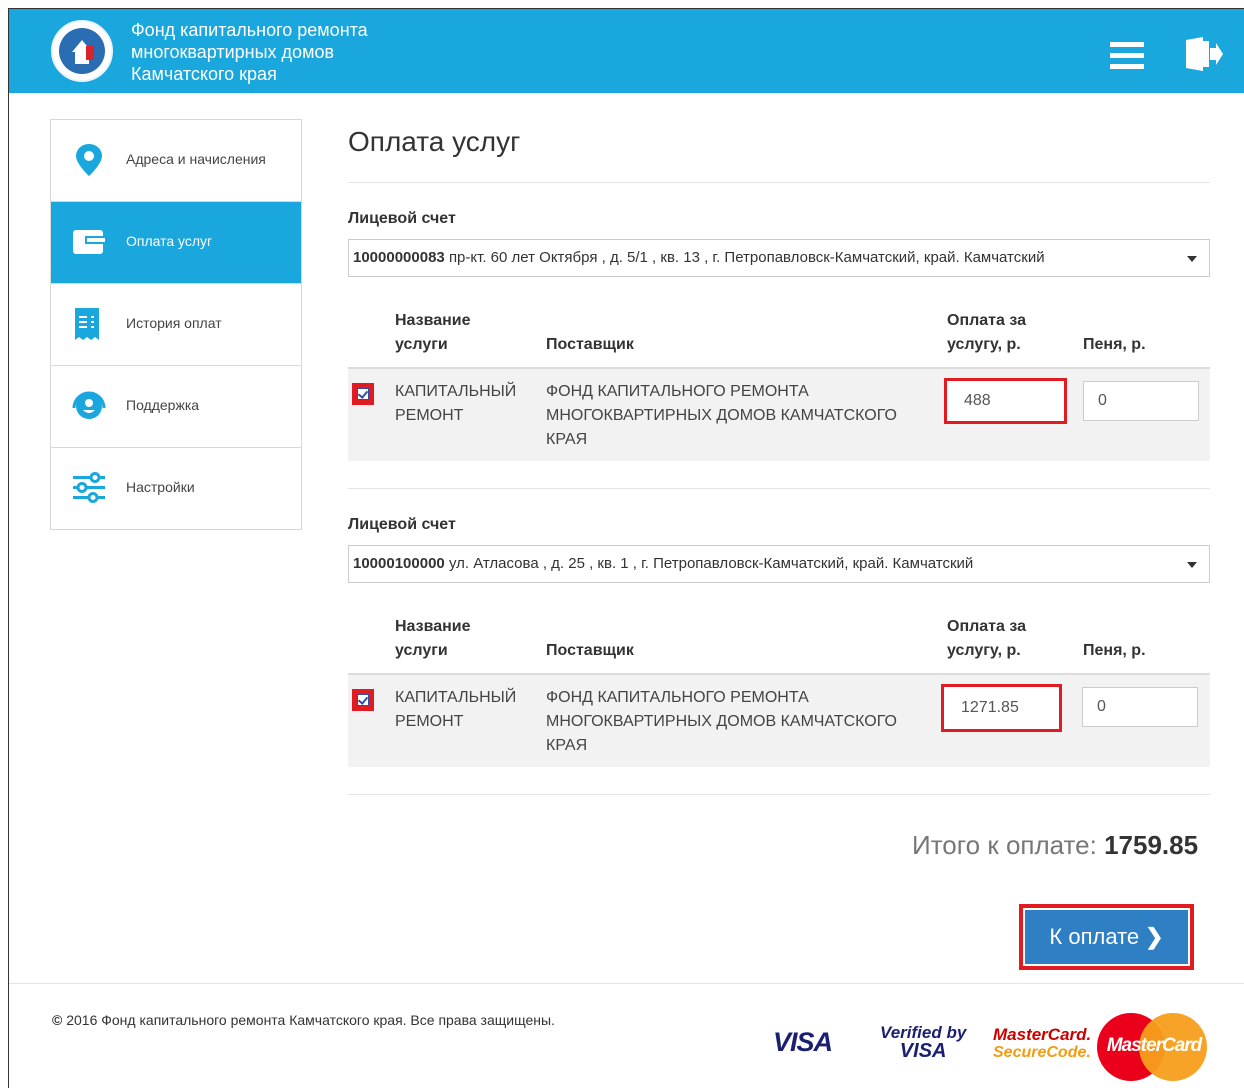 Image resolution: width=1244 pixels, height=1088 pixels. Describe the element at coordinates (434, 141) in the screenshot. I see `page-title: Оплата услуг` at that location.